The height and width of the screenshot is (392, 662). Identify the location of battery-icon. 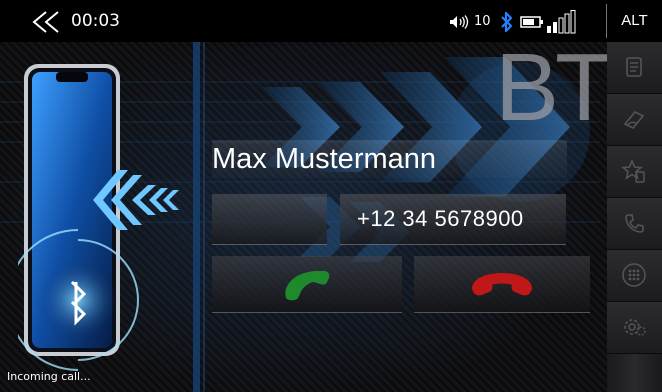
(531, 22).